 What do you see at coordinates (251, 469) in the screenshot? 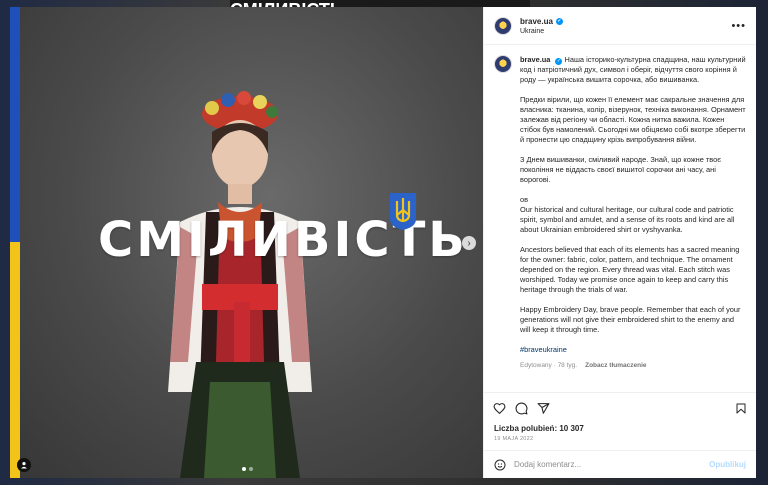
I see `slide-dot` at bounding box center [251, 469].